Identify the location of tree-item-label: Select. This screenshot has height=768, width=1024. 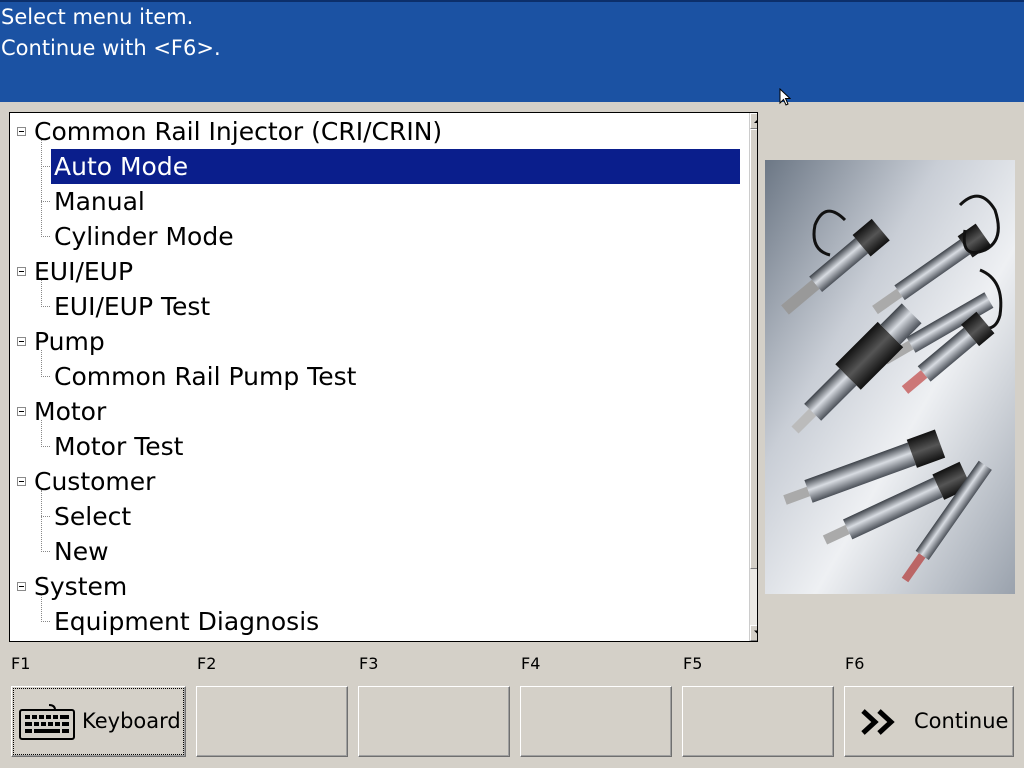
(93, 516).